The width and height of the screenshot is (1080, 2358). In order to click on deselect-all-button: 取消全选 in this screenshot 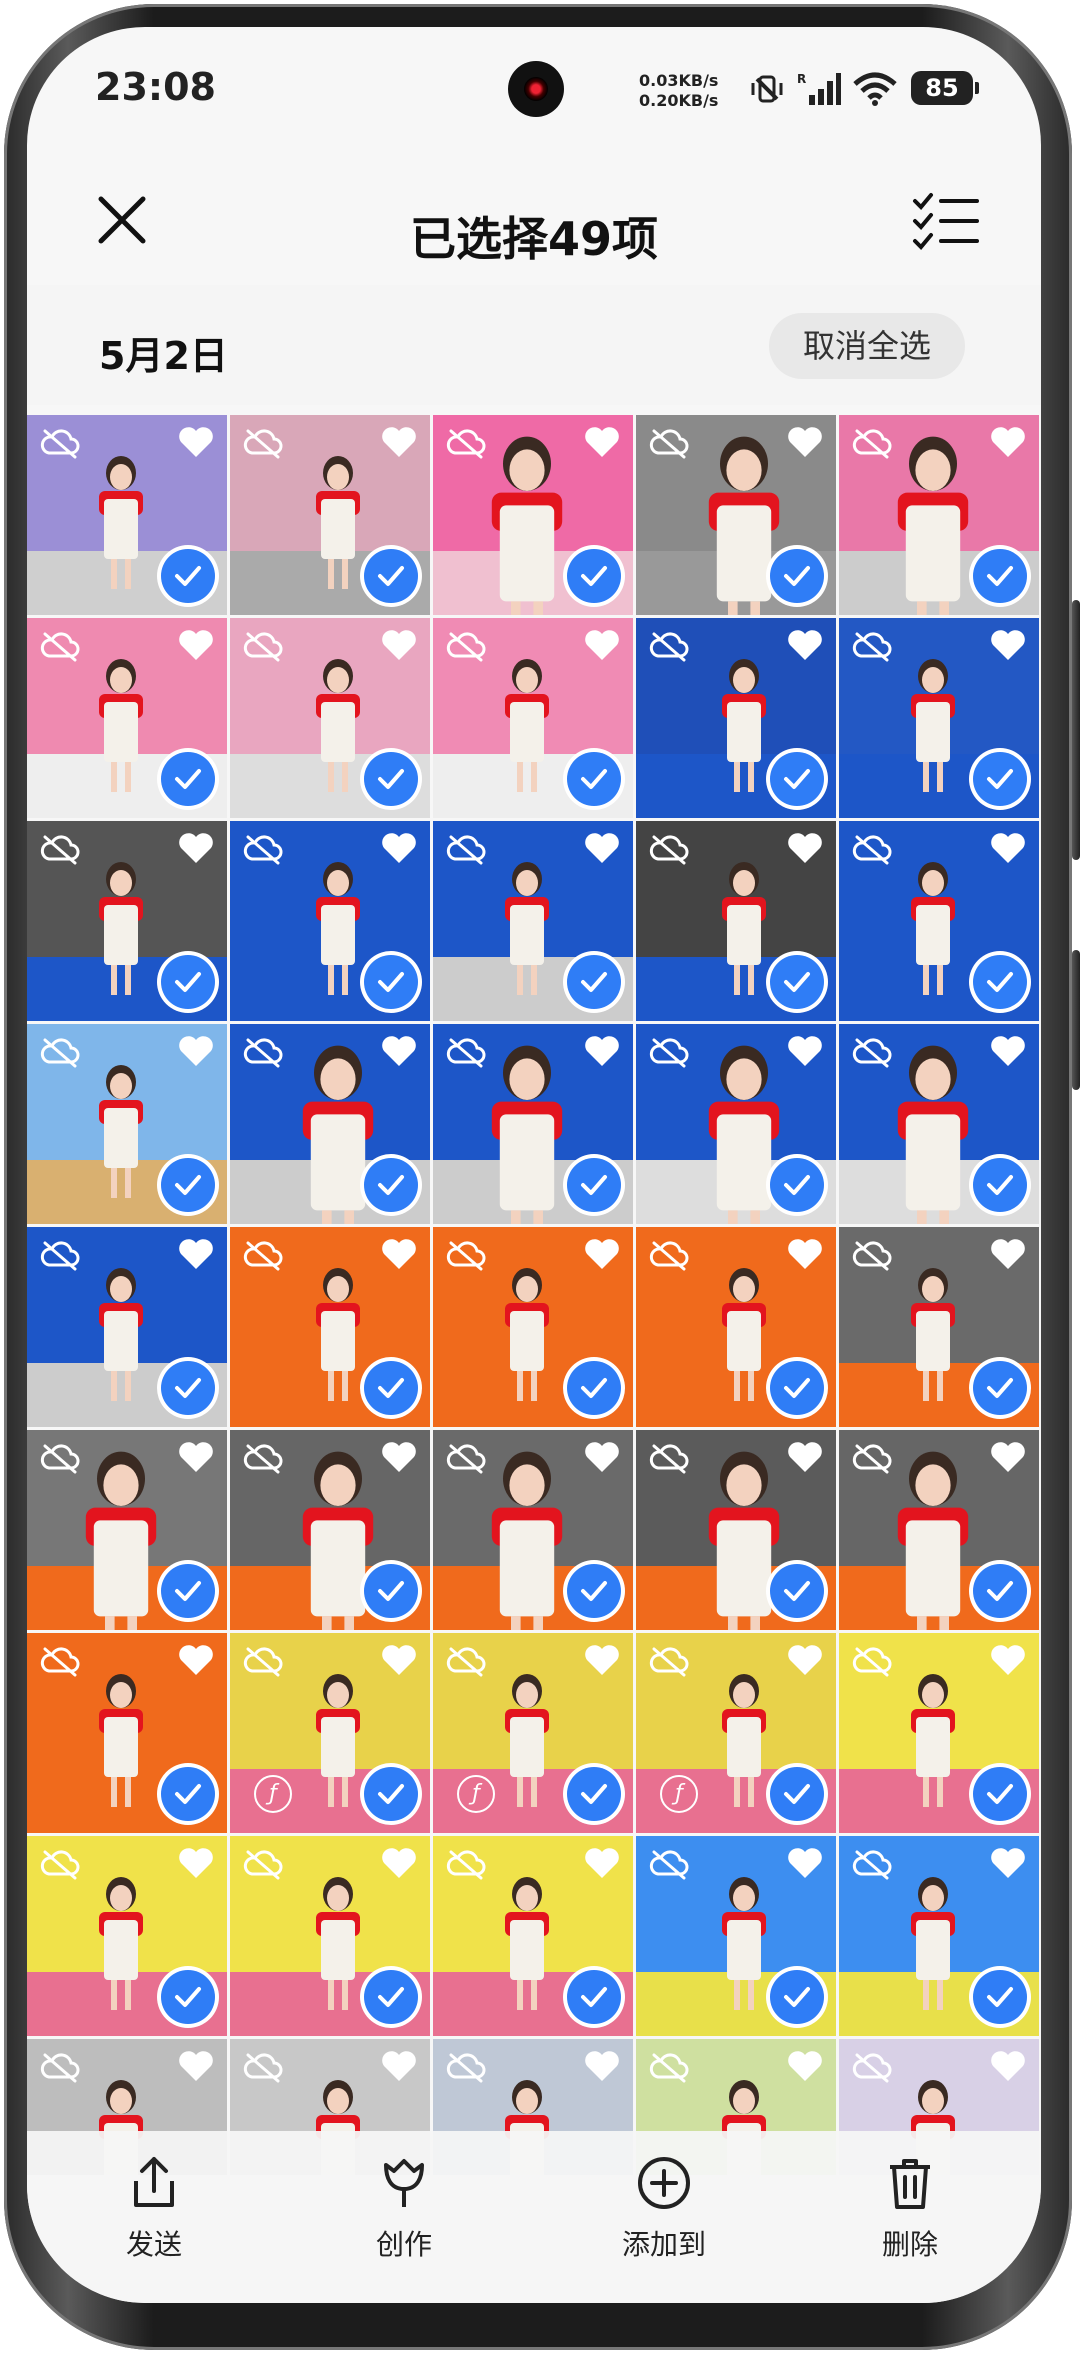, I will do `click(867, 346)`.